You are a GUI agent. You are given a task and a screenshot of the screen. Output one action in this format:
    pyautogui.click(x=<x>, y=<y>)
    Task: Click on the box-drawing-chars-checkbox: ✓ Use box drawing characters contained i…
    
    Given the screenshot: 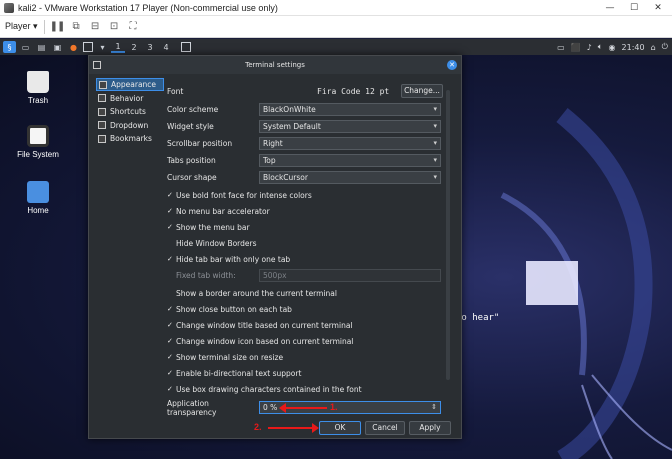 What is the action you would take?
    pyautogui.click(x=264, y=389)
    